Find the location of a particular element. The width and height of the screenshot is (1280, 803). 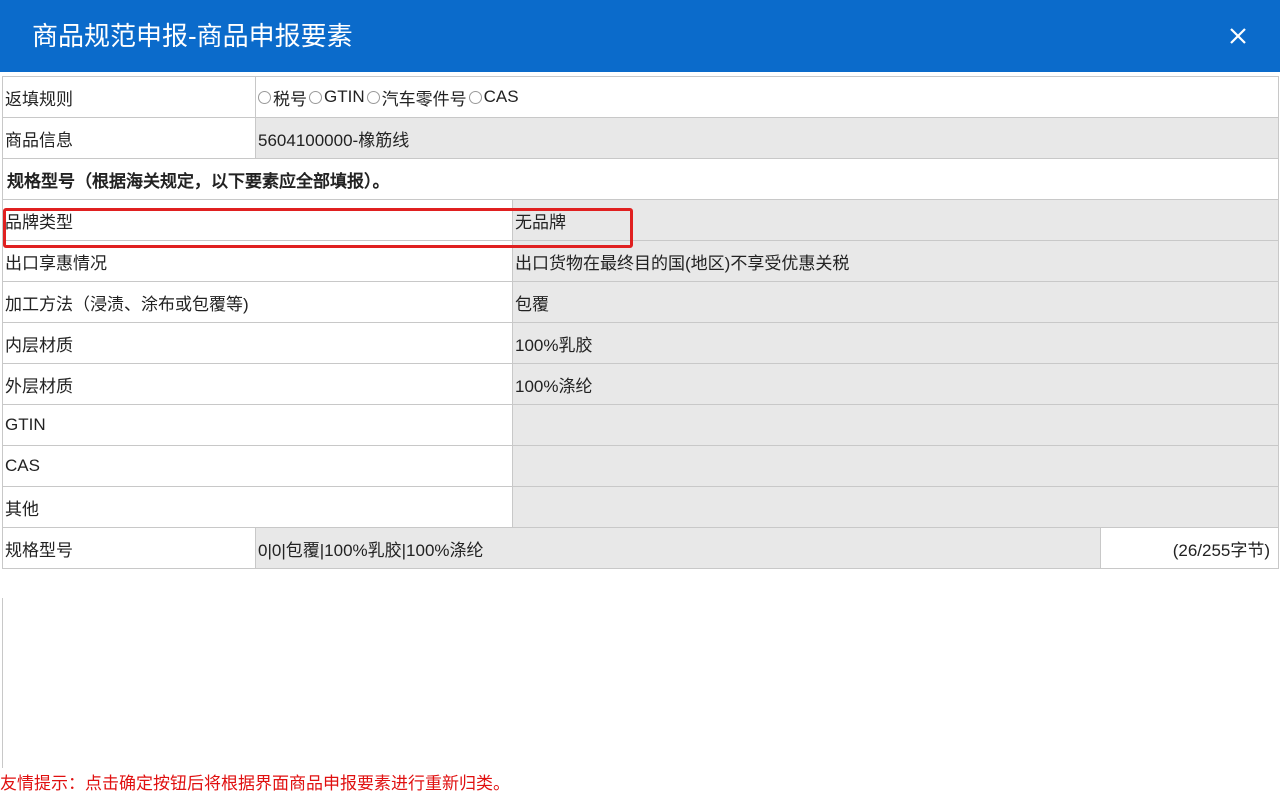

element-label: 出口享惠情况 is located at coordinates (257, 261).